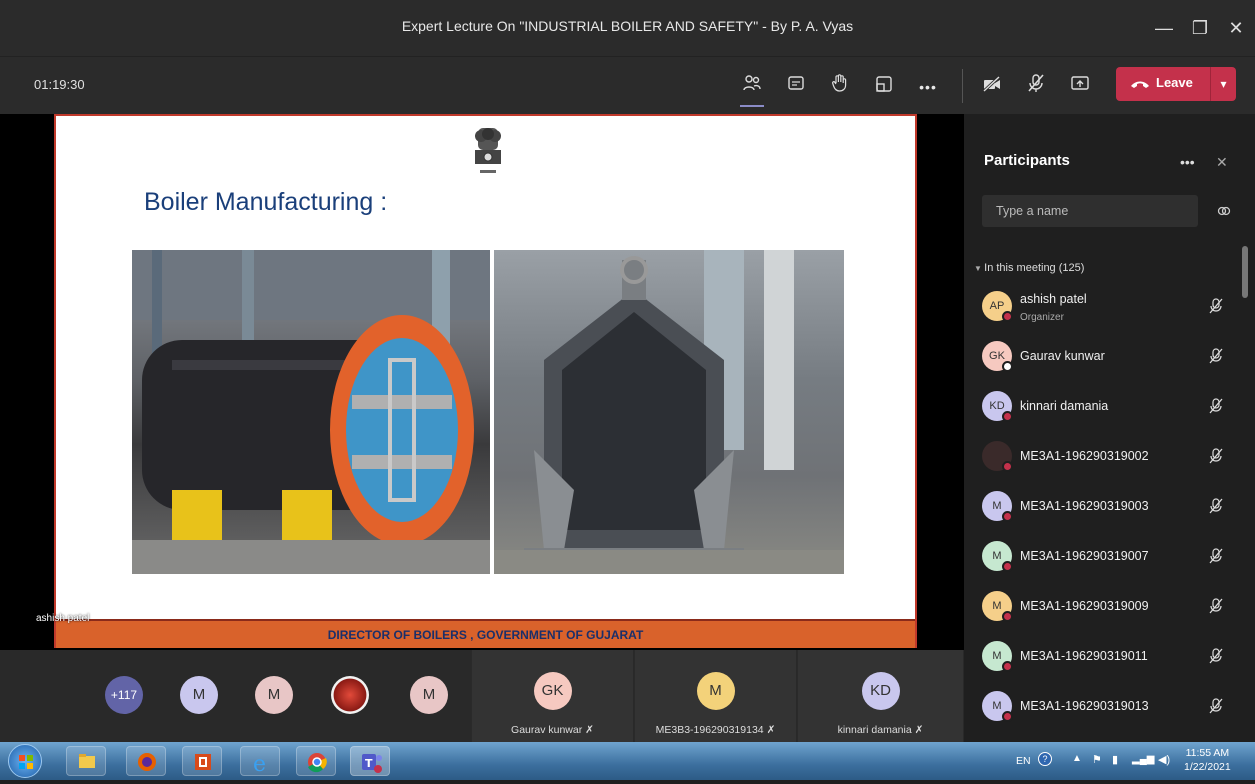  What do you see at coordinates (1084, 706) in the screenshot?
I see `participant-name: ME3A1-196290319013` at bounding box center [1084, 706].